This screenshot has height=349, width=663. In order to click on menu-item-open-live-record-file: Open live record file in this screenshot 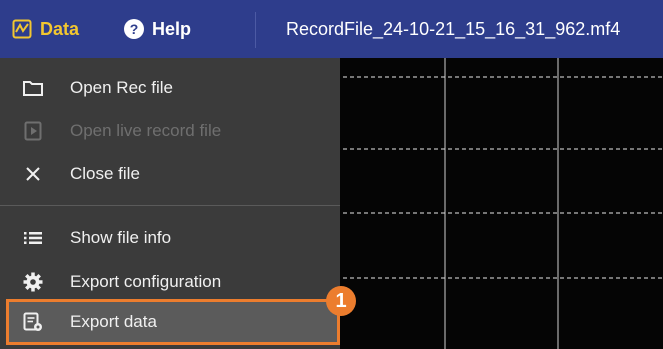, I will do `click(170, 131)`.